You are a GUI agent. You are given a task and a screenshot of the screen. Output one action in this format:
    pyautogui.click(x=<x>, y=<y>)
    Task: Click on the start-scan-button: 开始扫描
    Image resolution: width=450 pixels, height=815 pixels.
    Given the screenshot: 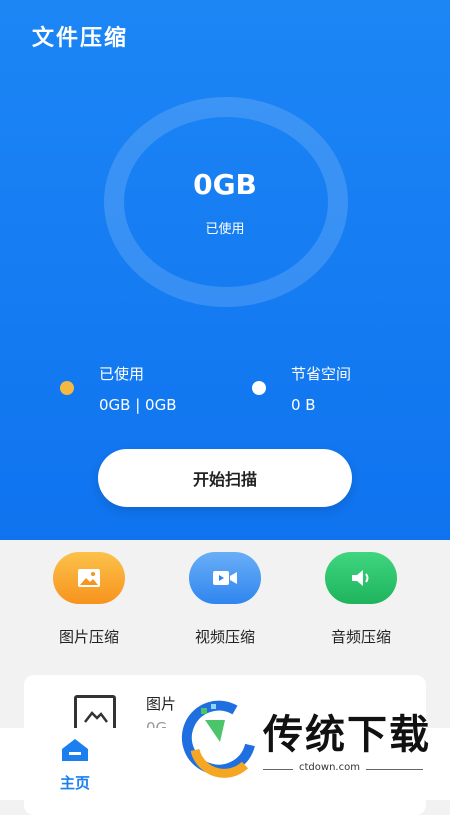 What is the action you would take?
    pyautogui.click(x=225, y=478)
    